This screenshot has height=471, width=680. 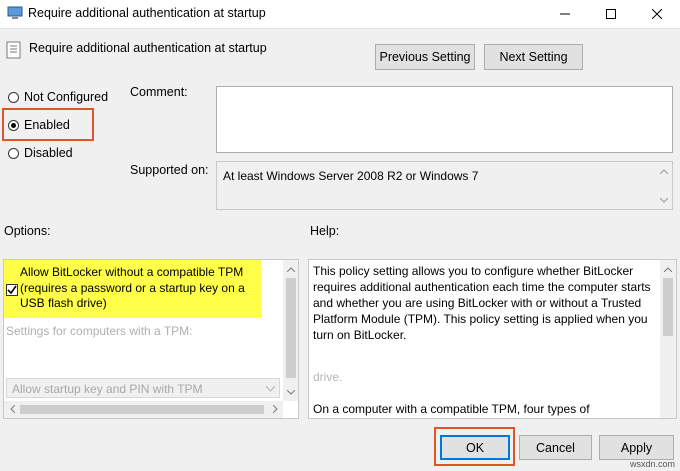 I want to click on scroll-right-arrow-icon, so click(x=275, y=409).